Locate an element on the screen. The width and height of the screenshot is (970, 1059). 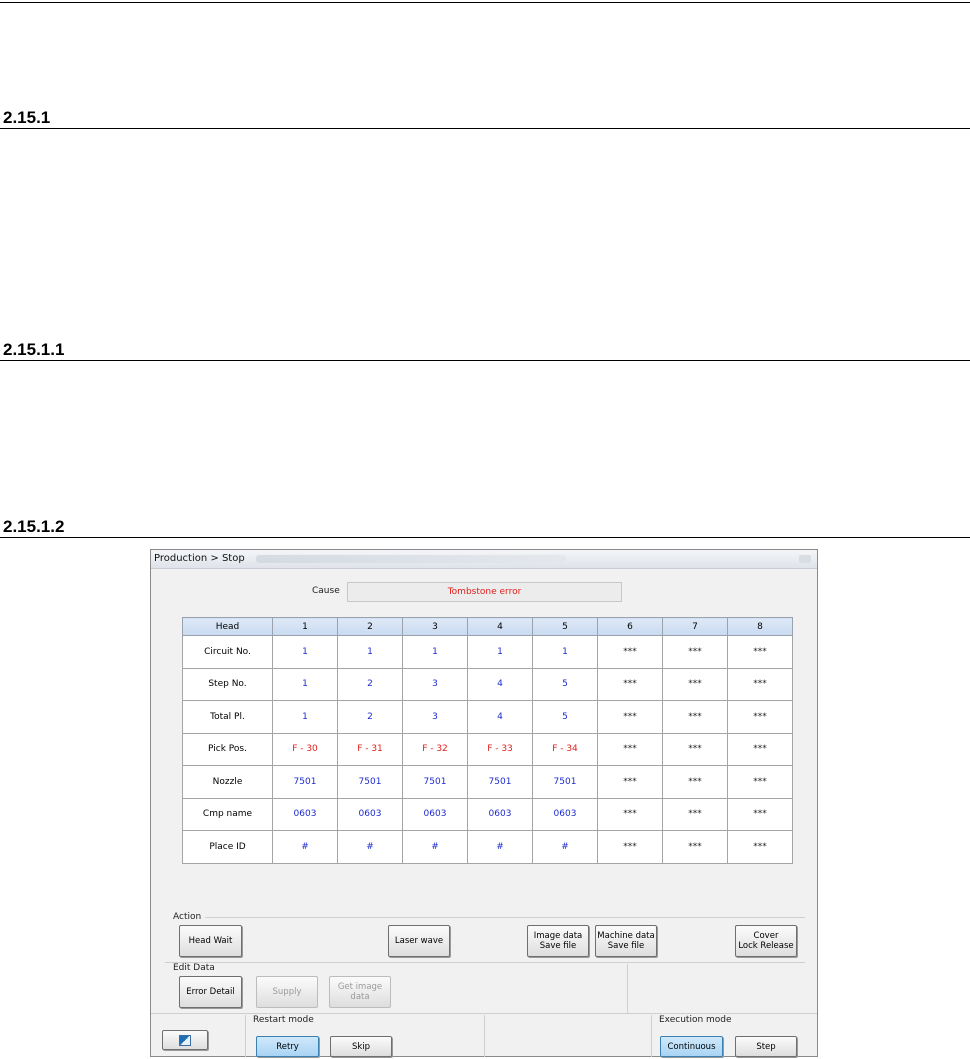
row-label: Place ID is located at coordinates (227, 847).